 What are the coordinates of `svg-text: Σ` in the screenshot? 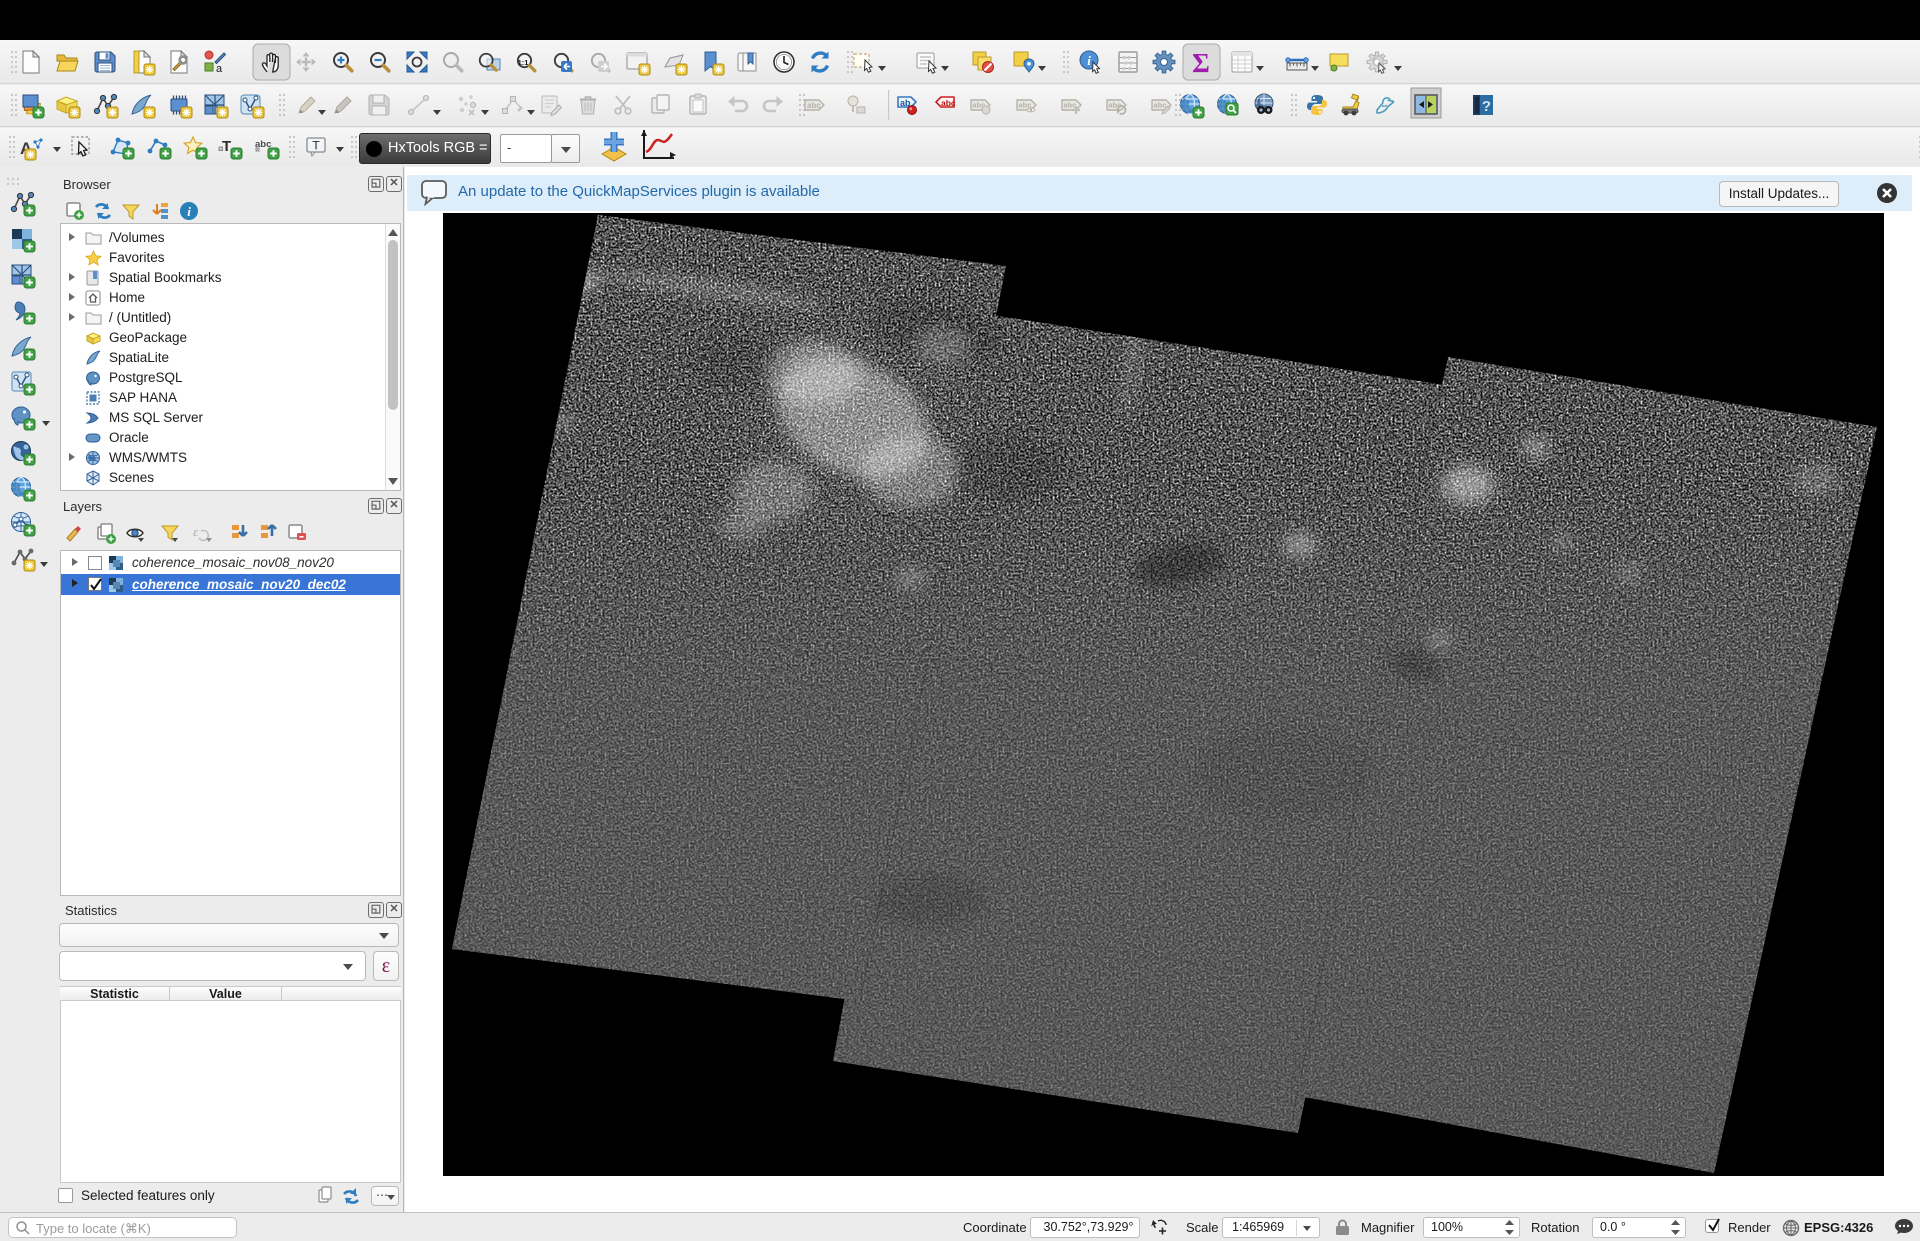 It's located at (1201, 63).